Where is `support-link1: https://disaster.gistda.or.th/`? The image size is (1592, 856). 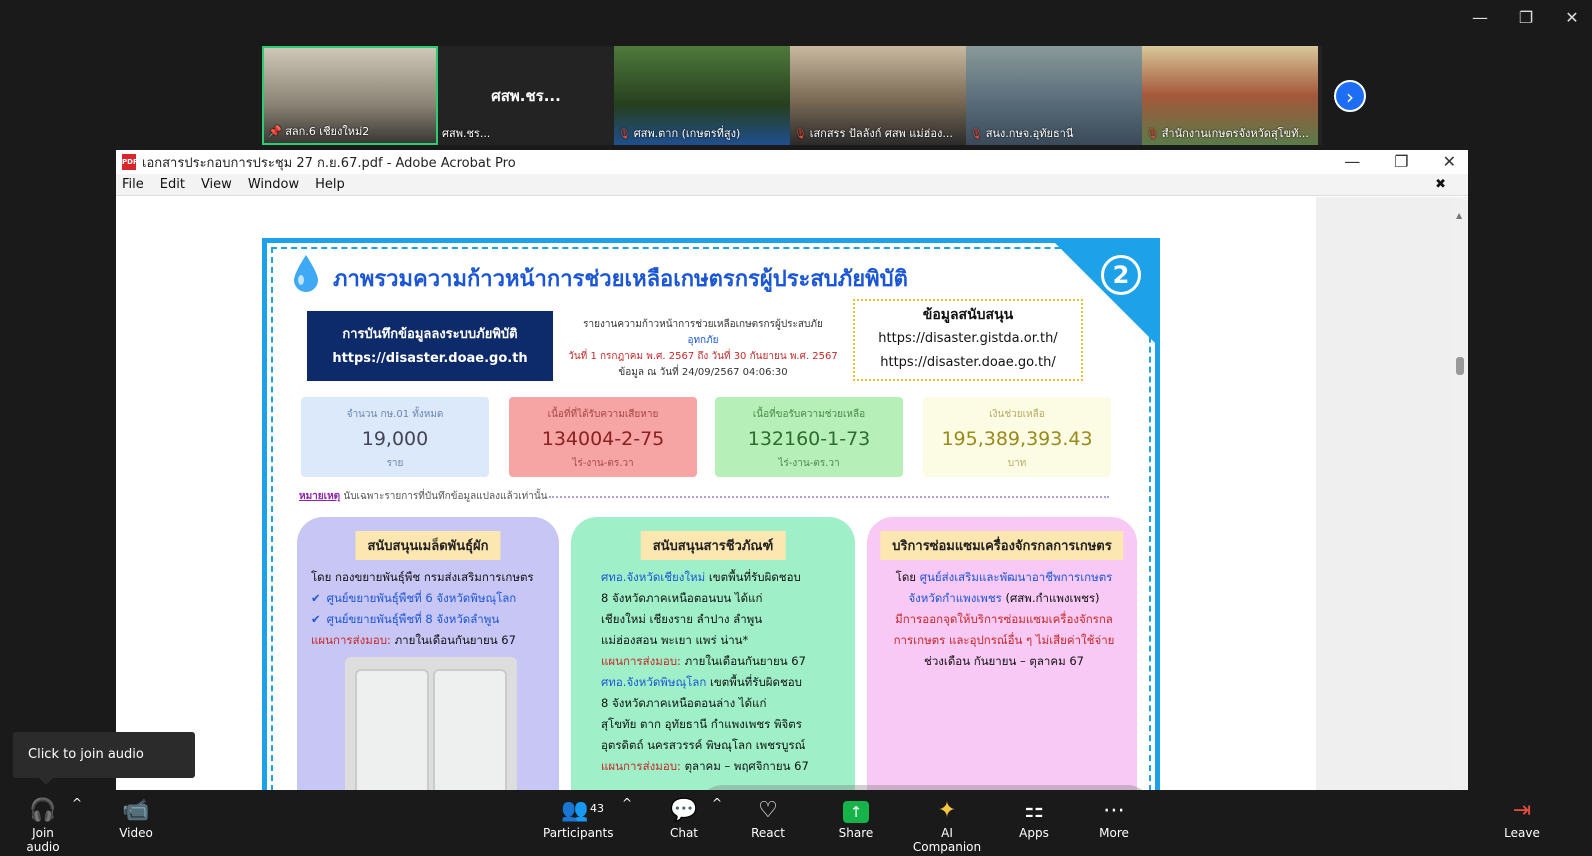
support-link1: https://disaster.gistda.or.th/ is located at coordinates (968, 339).